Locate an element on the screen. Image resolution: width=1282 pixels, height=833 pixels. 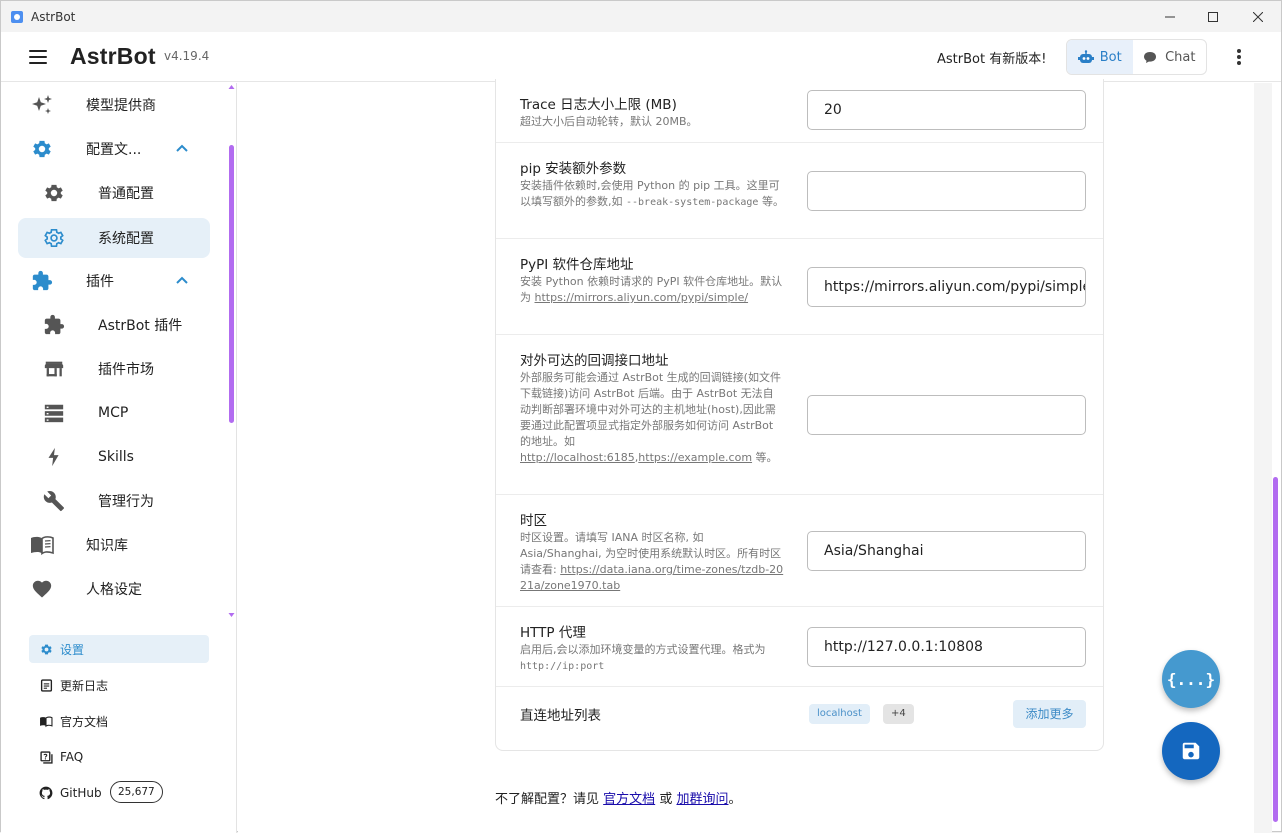
chat-mode-label: Chat is located at coordinates (1180, 57).